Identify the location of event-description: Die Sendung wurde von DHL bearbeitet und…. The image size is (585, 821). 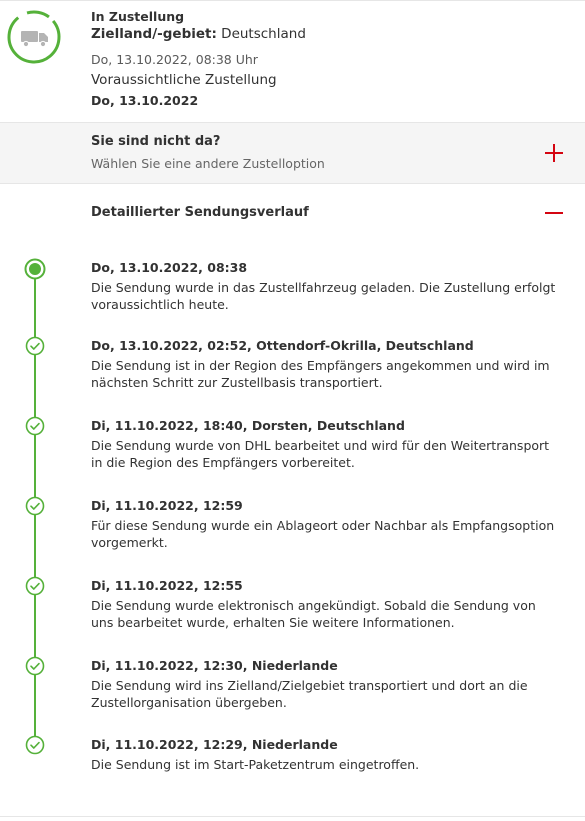
(320, 454).